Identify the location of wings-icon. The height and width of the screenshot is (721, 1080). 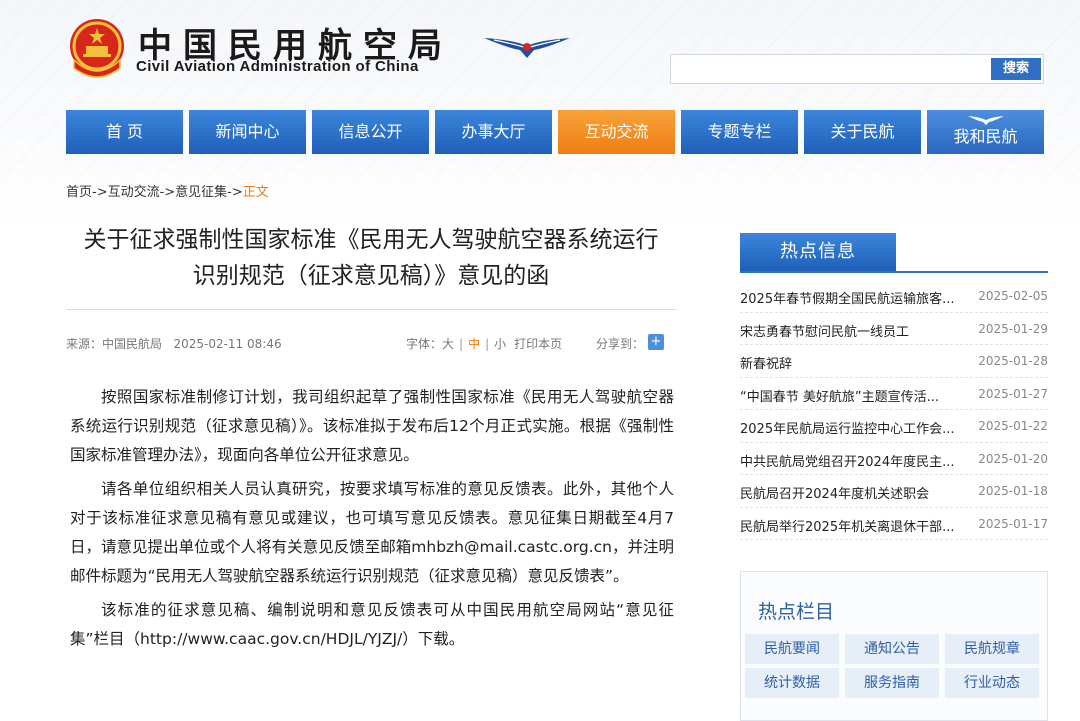
(986, 120).